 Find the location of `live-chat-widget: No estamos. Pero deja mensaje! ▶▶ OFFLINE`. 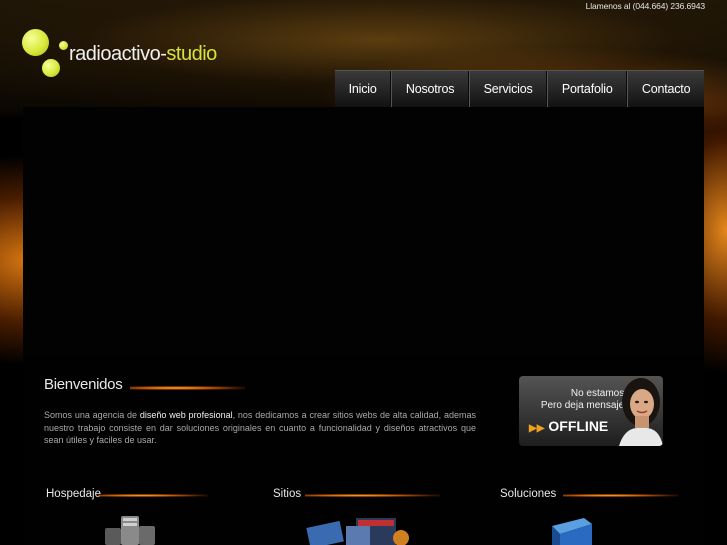

live-chat-widget: No estamos. Pero deja mensaje! ▶▶ OFFLINE is located at coordinates (591, 411).